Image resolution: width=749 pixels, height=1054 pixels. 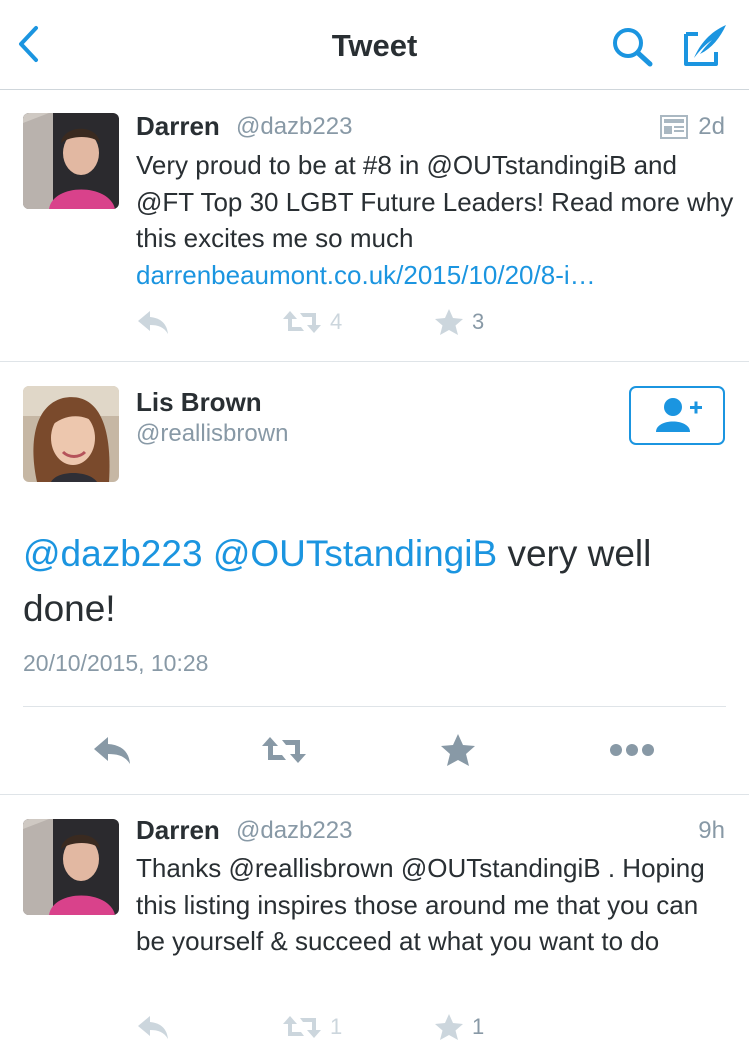 What do you see at coordinates (374, 750) in the screenshot?
I see `focus-tweet-actions` at bounding box center [374, 750].